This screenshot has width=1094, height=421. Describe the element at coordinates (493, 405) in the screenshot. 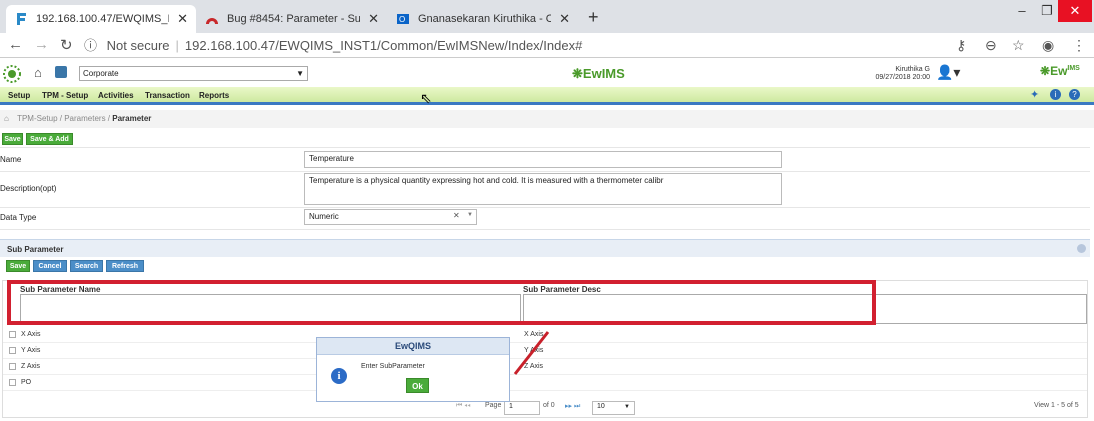

I see `pager-page-label: Page` at that location.